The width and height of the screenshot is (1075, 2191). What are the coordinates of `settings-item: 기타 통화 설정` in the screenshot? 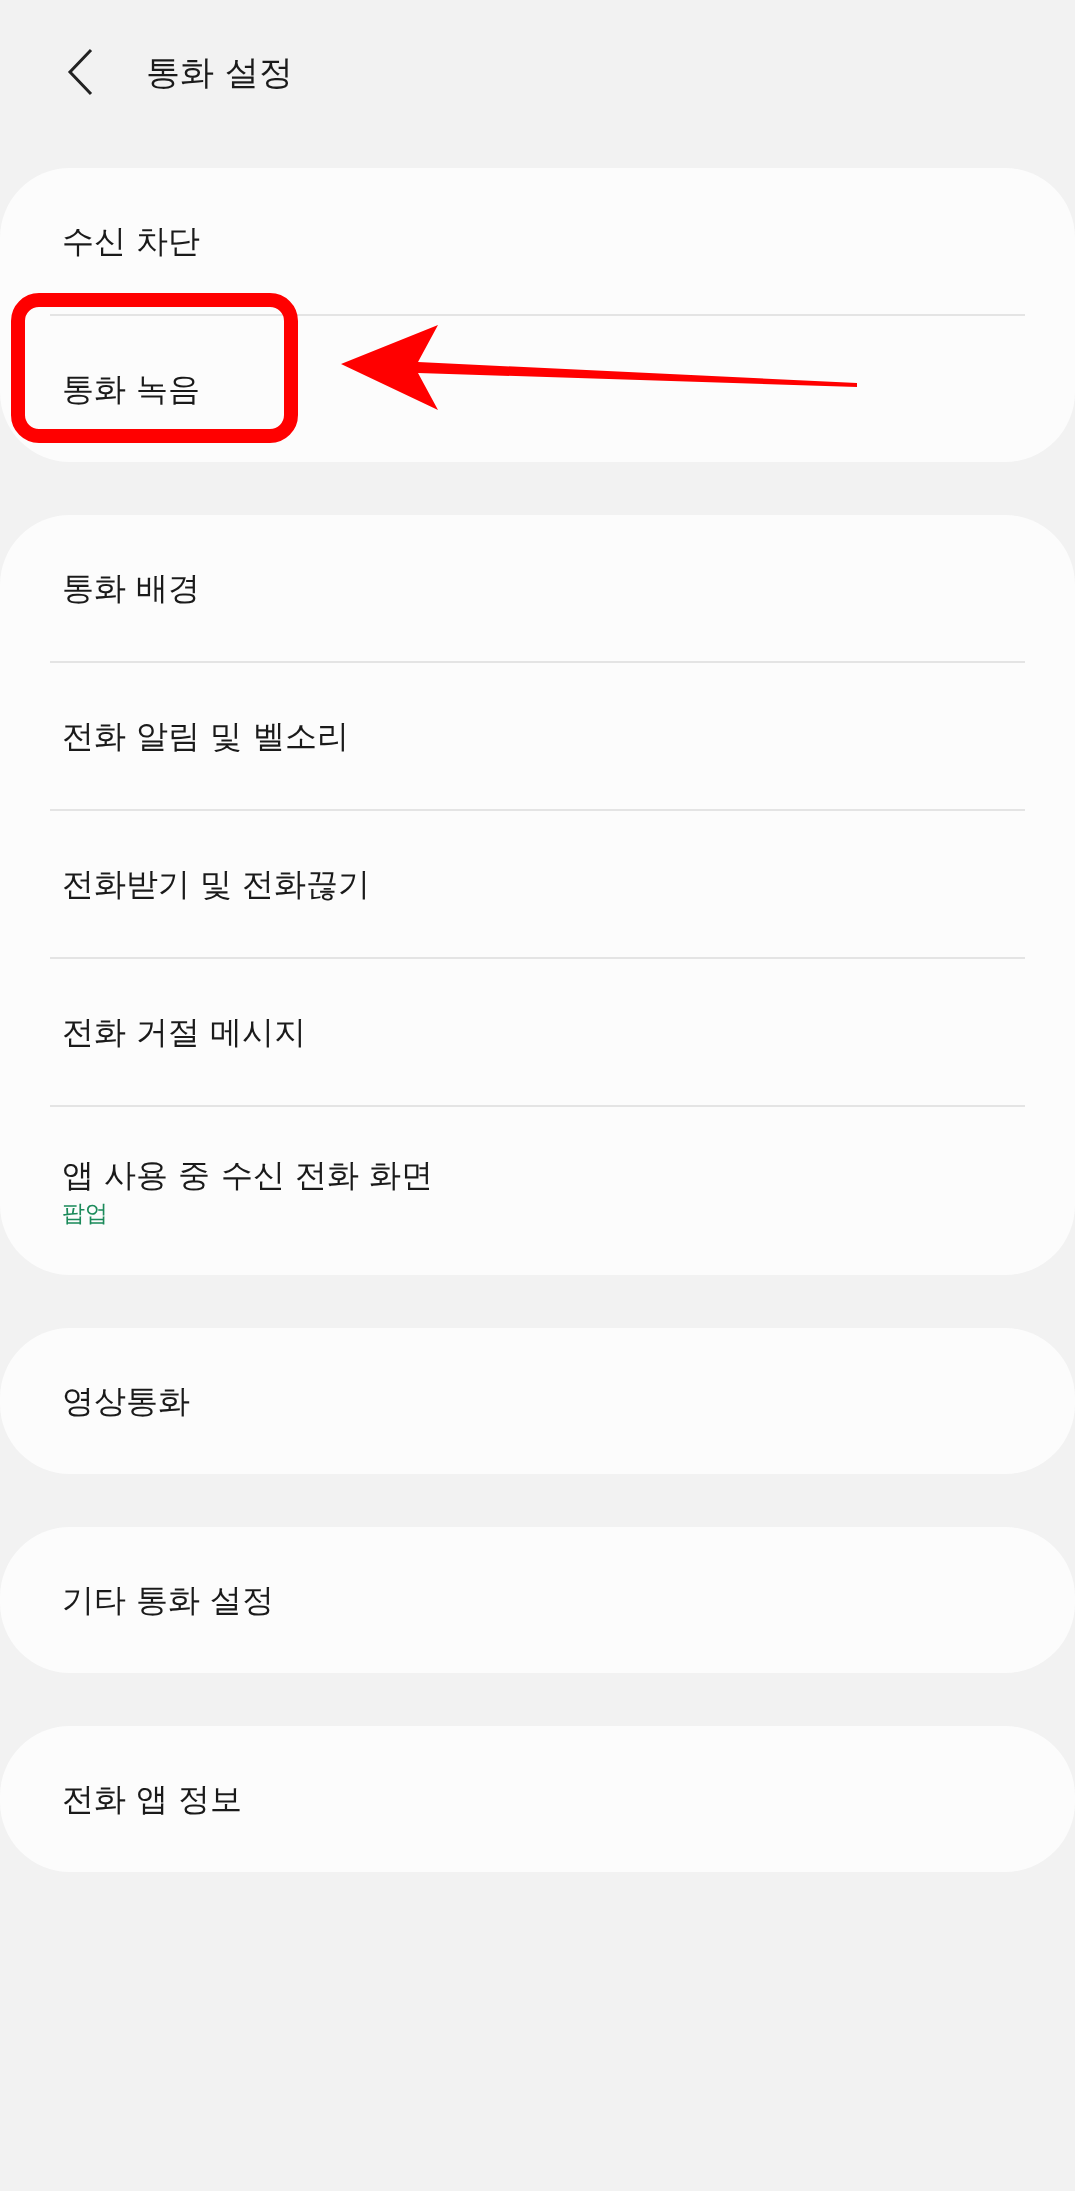 It's located at (537, 1600).